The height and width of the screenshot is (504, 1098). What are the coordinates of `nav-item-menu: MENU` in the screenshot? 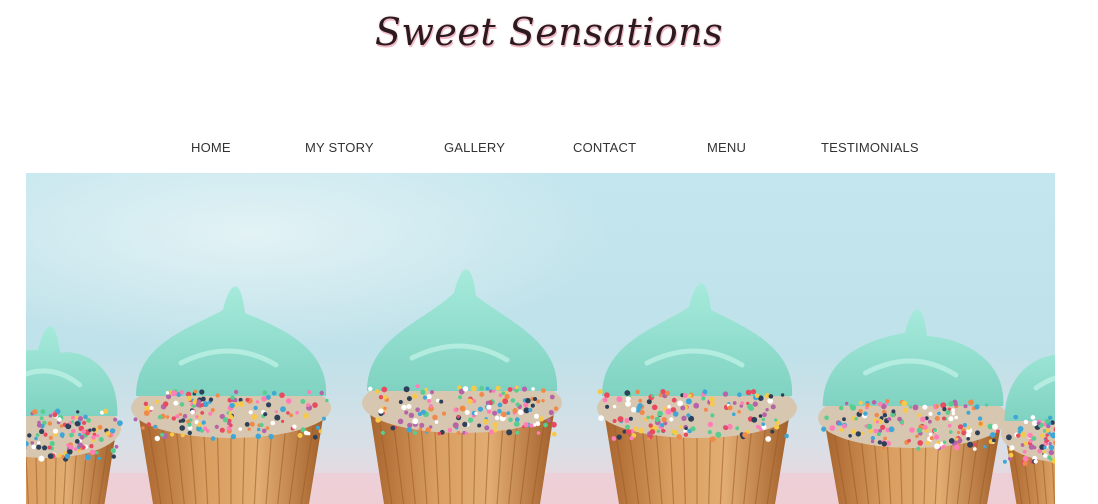 It's located at (726, 147).